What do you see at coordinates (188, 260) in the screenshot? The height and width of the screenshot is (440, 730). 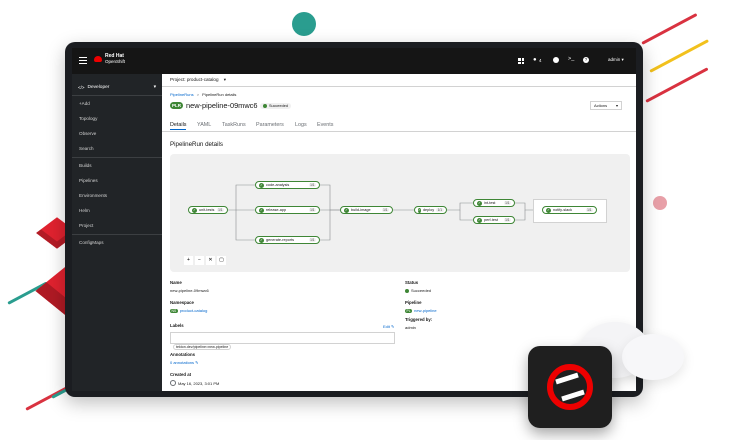 I see `zoom-in-icon: +` at bounding box center [188, 260].